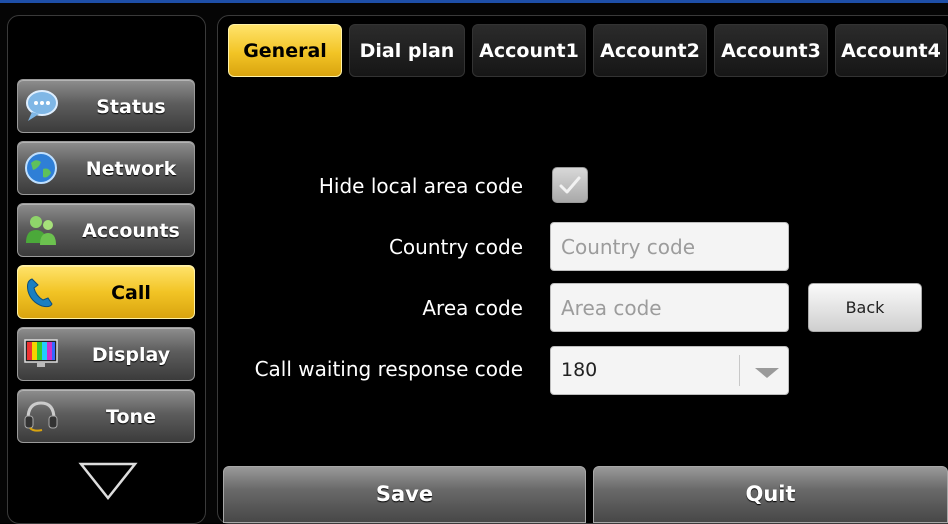 Image resolution: width=948 pixels, height=524 pixels. What do you see at coordinates (771, 50) in the screenshot?
I see `tab-account3: Account3` at bounding box center [771, 50].